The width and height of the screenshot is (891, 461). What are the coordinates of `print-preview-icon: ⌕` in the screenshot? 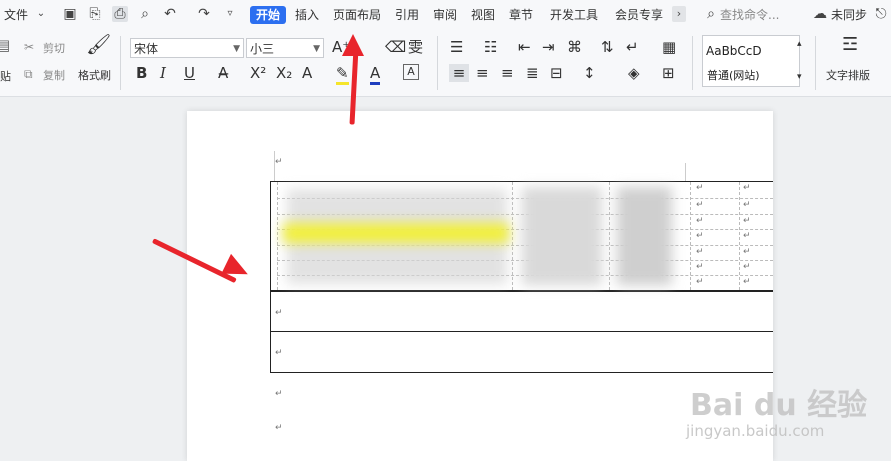 It's located at (145, 14).